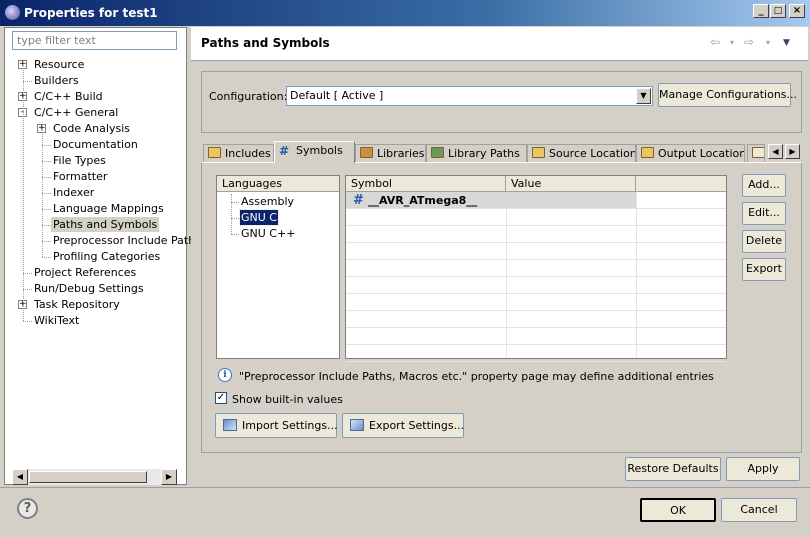 Image resolution: width=810 pixels, height=537 pixels. What do you see at coordinates (797, 11) in the screenshot?
I see `close-button: ×` at bounding box center [797, 11].